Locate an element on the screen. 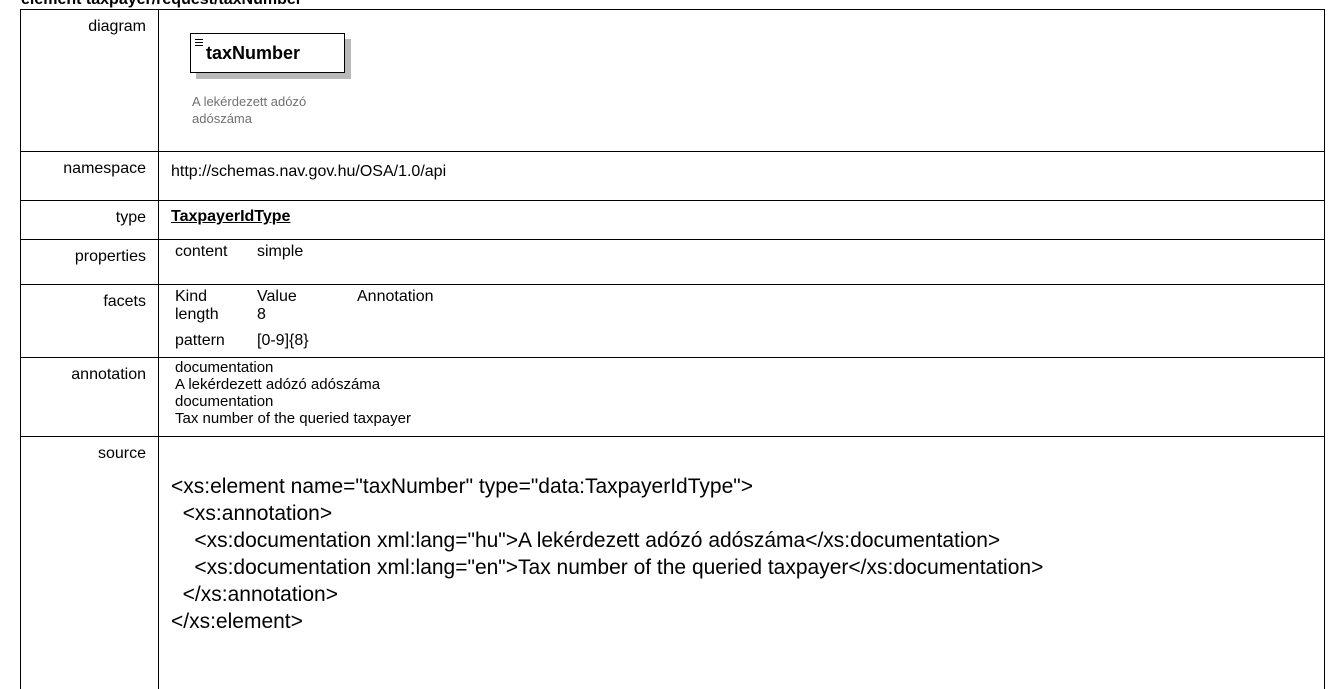 The image size is (1336, 689). facets-header-annotation: Annotation is located at coordinates (840, 297).